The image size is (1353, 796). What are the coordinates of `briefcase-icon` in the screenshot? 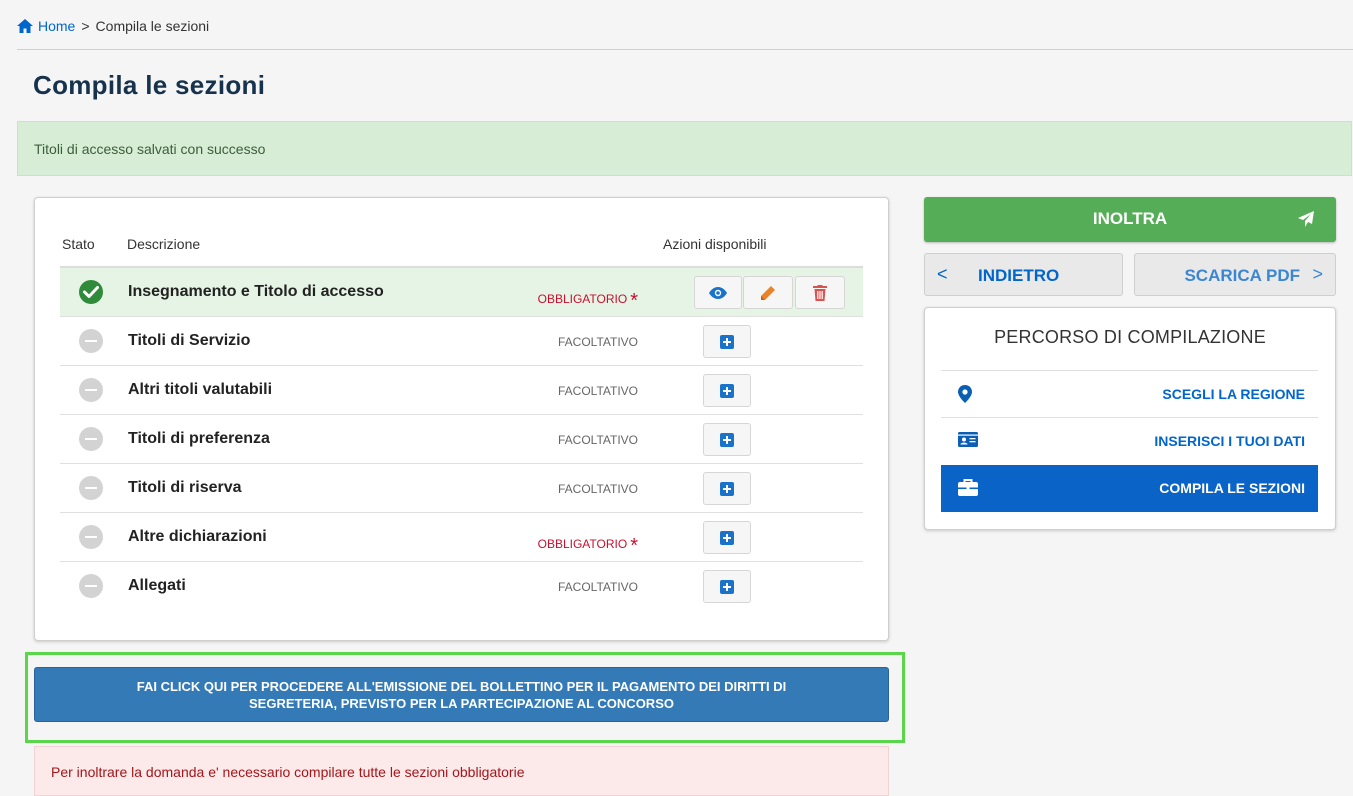 It's located at (968, 487).